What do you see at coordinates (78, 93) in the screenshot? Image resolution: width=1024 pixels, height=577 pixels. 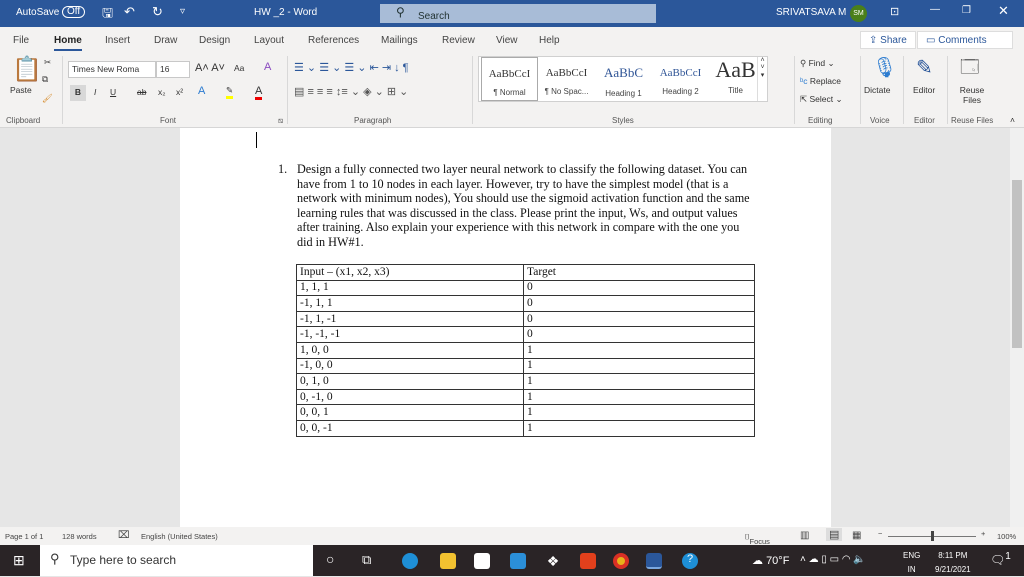 I see `bold-button: B` at bounding box center [78, 93].